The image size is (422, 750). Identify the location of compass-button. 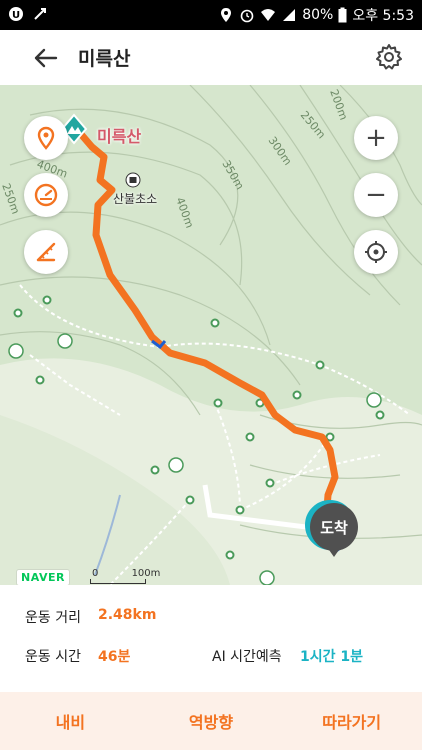
(46, 195).